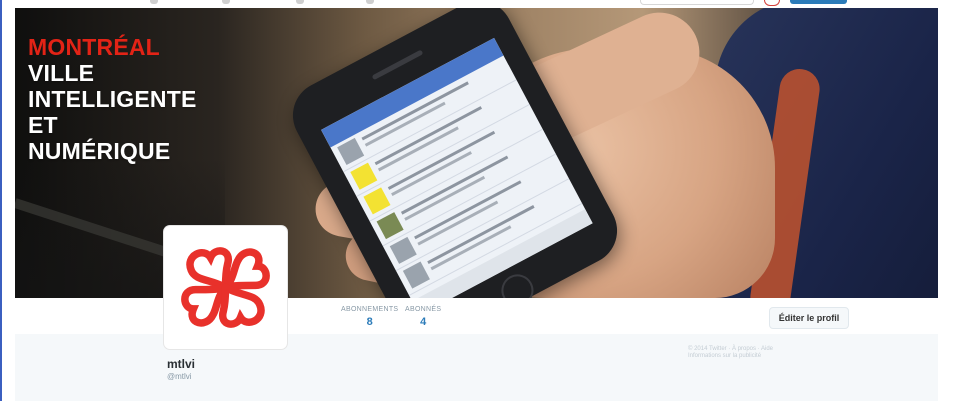 The width and height of the screenshot is (953, 401). Describe the element at coordinates (181, 364) in the screenshot. I see `profile-display-name: mtlvi` at that location.